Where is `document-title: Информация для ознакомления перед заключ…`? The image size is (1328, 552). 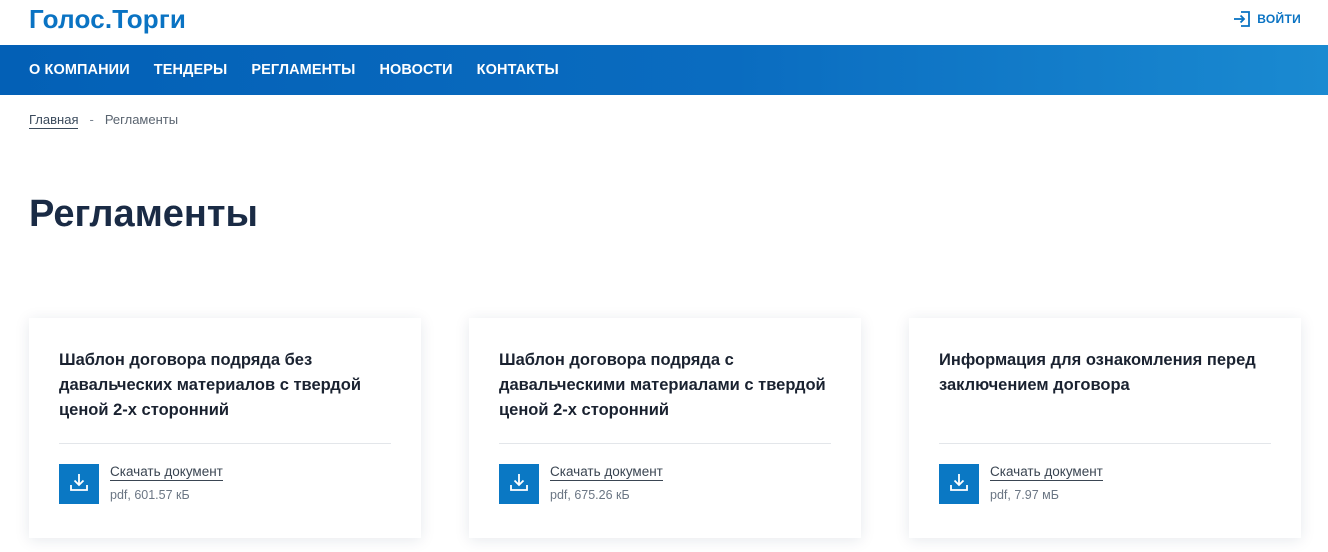 document-title: Информация для ознакомления перед заключ… is located at coordinates (1097, 372).